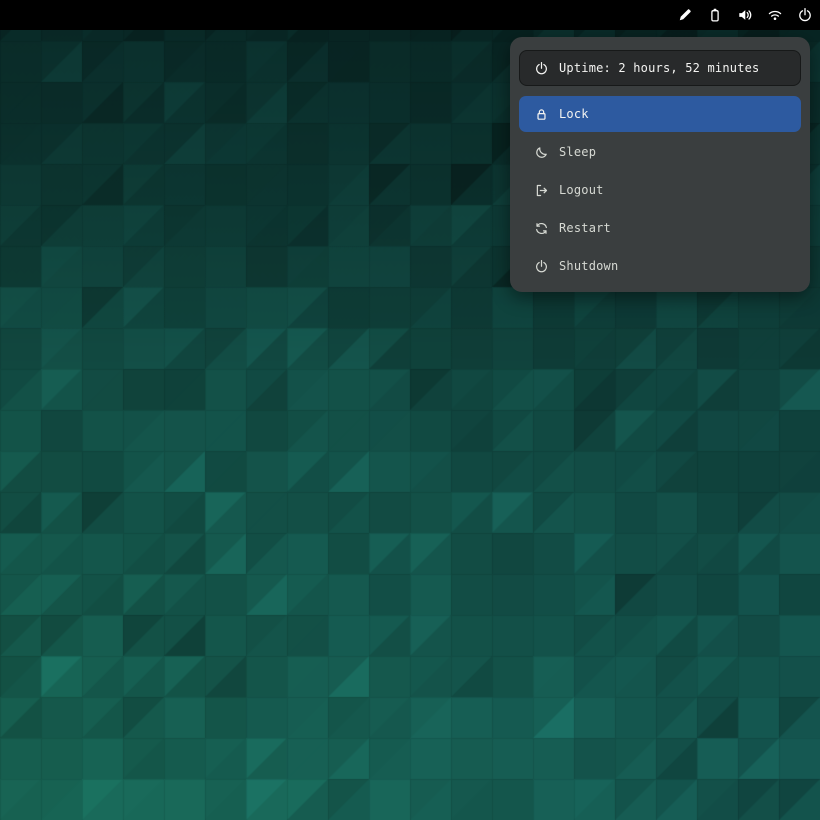  What do you see at coordinates (660, 266) in the screenshot?
I see `menu-item-shutdown: Shutdown` at bounding box center [660, 266].